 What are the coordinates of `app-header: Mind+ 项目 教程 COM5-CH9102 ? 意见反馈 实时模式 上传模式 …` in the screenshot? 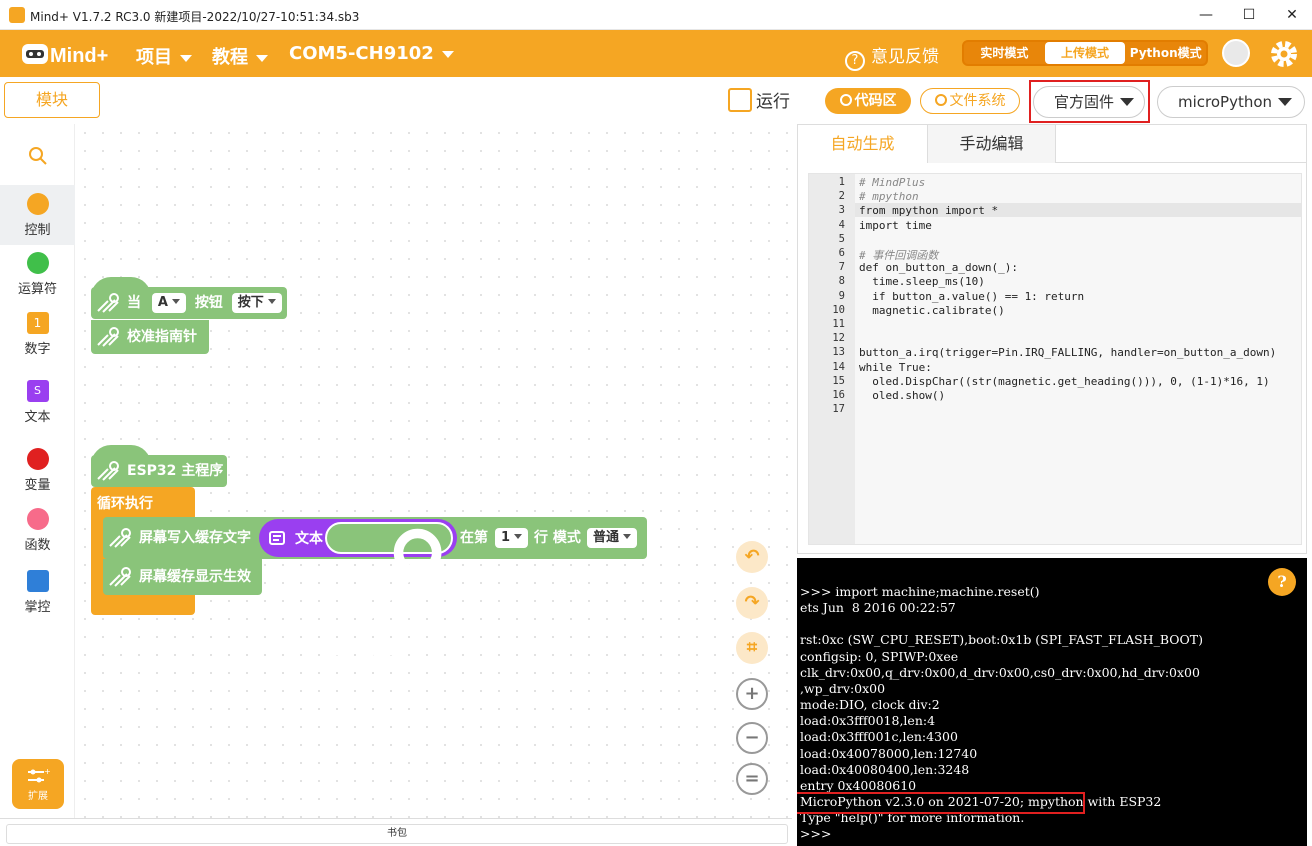 It's located at (656, 53).